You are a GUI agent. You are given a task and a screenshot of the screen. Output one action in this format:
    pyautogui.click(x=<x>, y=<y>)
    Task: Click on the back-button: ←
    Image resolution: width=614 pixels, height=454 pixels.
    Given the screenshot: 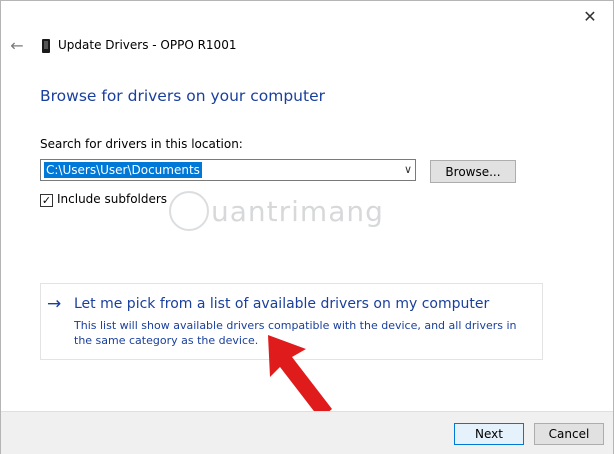 What is the action you would take?
    pyautogui.click(x=17, y=45)
    